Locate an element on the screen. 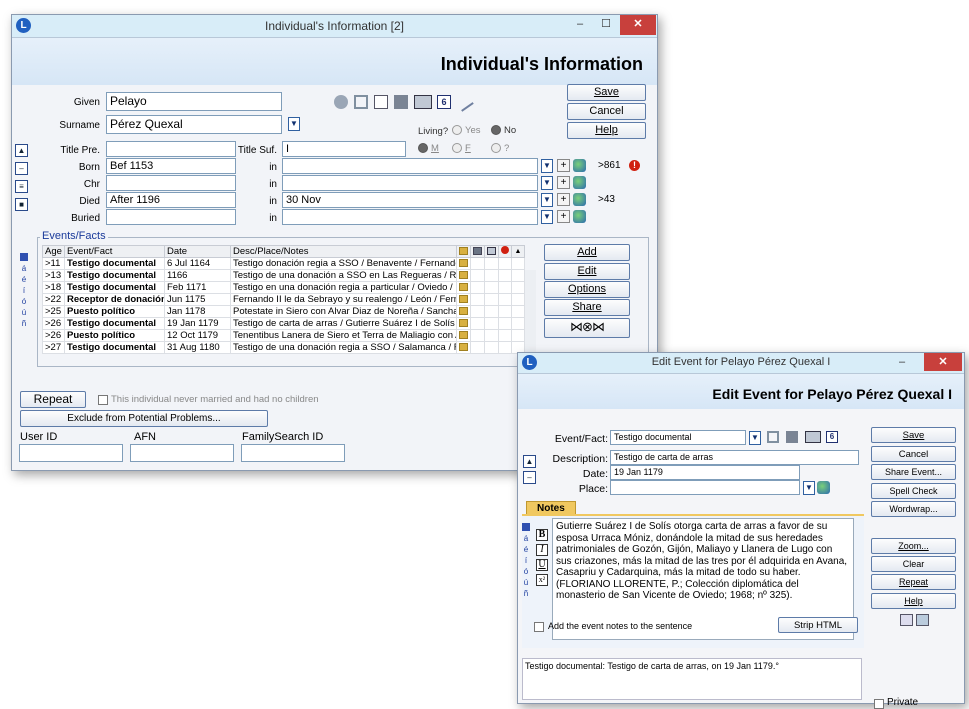 This screenshot has width=969, height=709. maximize-button: ☐ is located at coordinates (606, 25).